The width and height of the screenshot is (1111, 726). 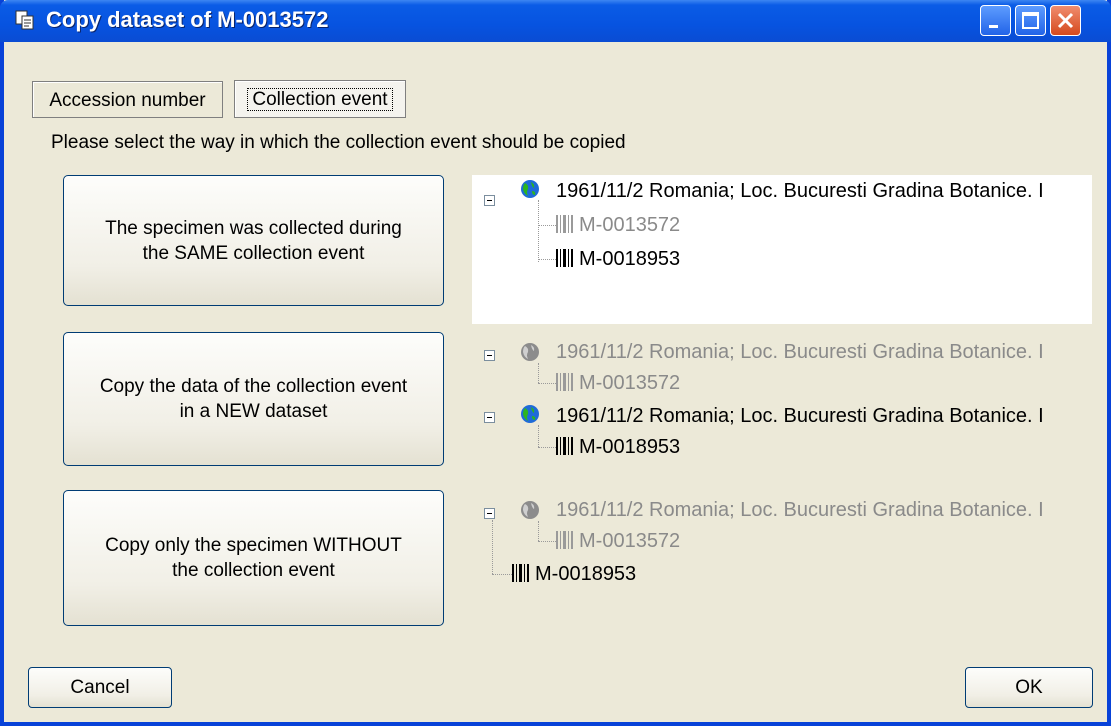 I want to click on close-button, so click(x=1065, y=20).